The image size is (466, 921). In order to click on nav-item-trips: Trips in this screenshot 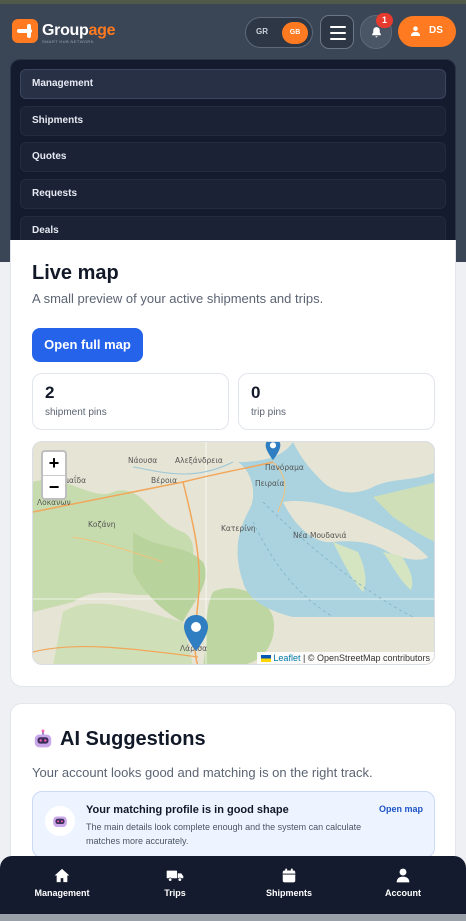, I will do `click(175, 883)`.